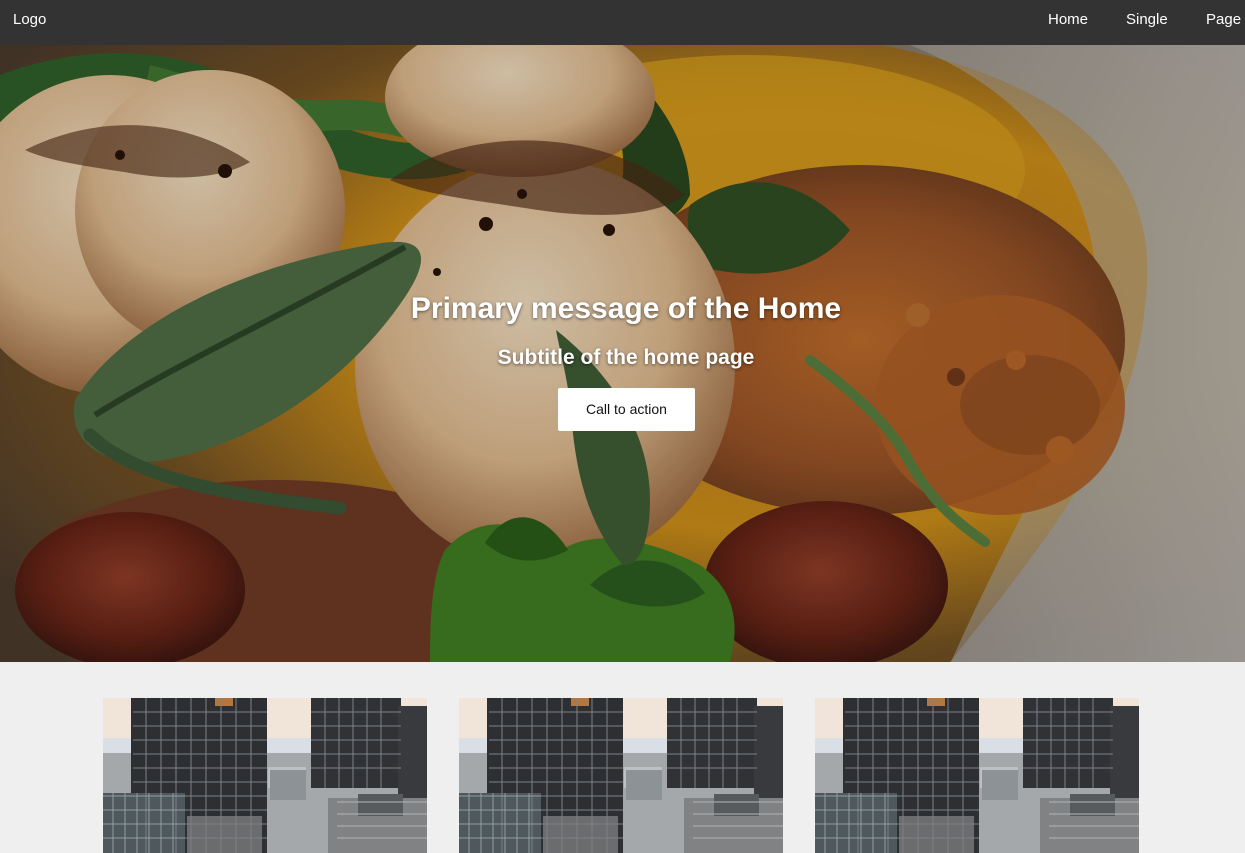  Describe the element at coordinates (1223, 20) in the screenshot. I see `nav-page: Page` at that location.